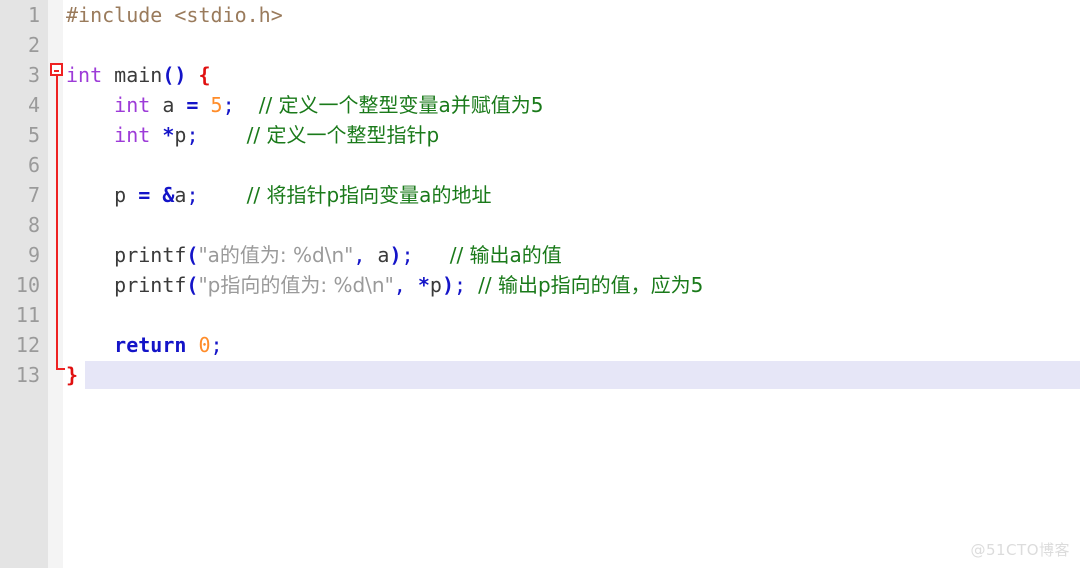  Describe the element at coordinates (33, 105) in the screenshot. I see `line-number: 4` at that location.